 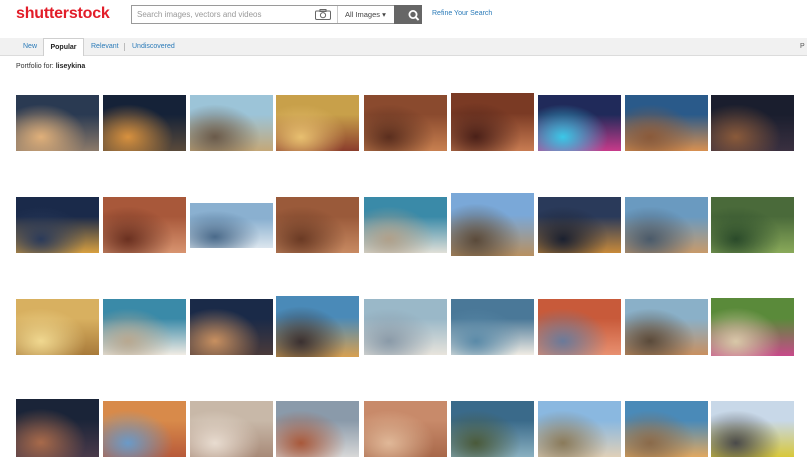 I want to click on thumbnail-golden-city, so click(x=57, y=327).